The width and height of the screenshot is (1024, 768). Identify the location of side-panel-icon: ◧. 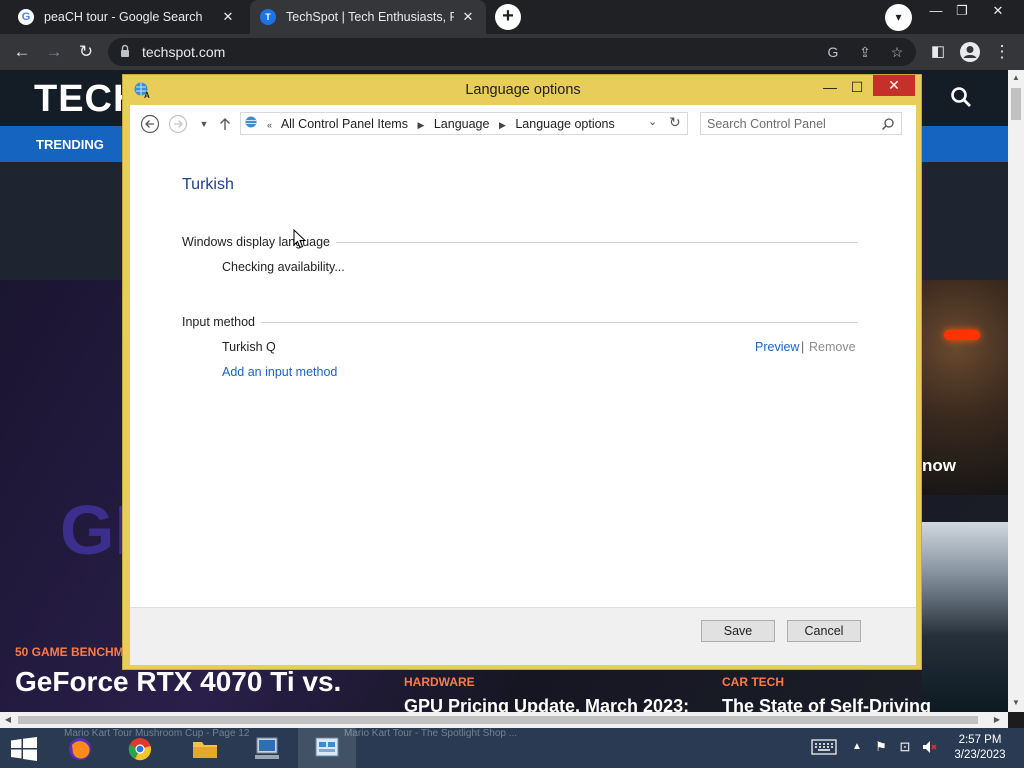
(938, 52).